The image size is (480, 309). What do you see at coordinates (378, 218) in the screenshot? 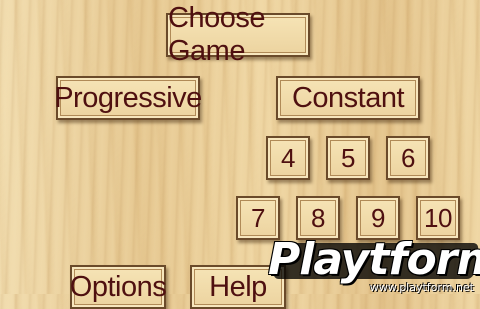
I see `number-9-button: 9` at bounding box center [378, 218].